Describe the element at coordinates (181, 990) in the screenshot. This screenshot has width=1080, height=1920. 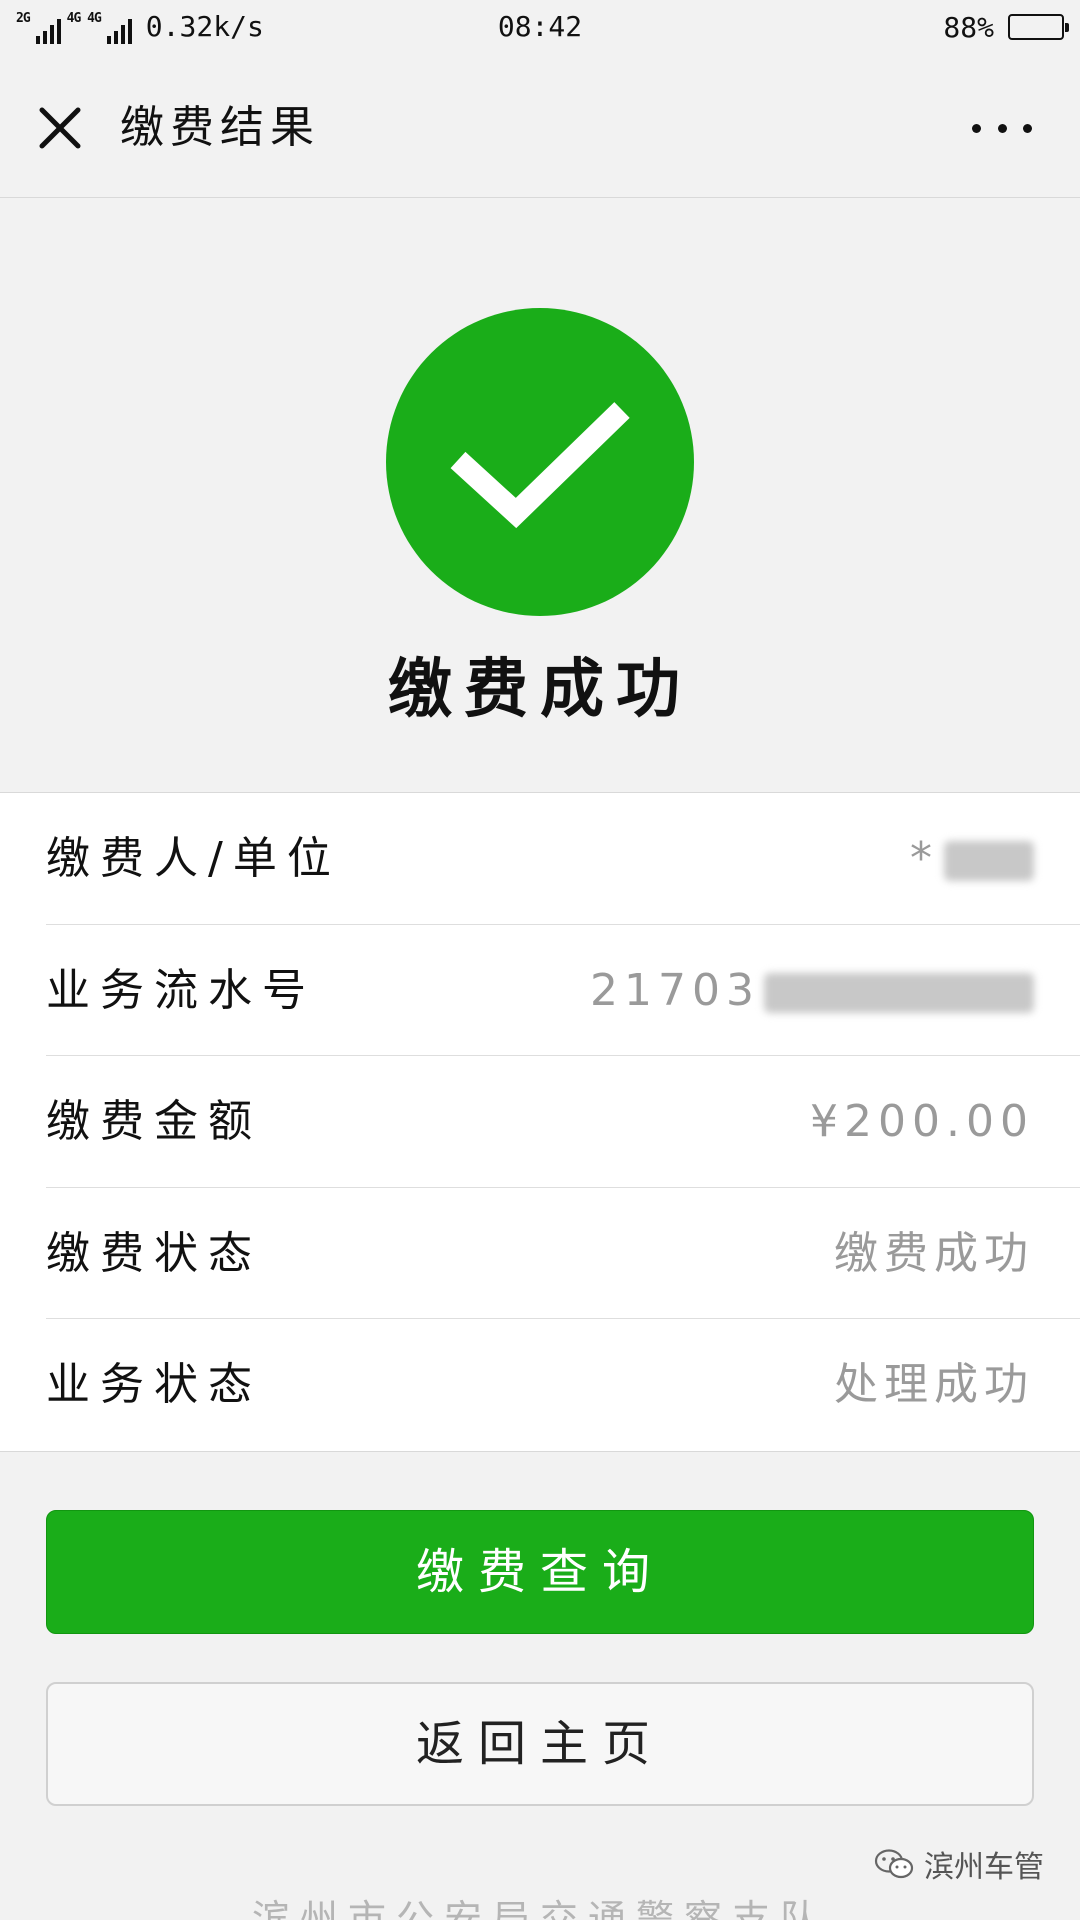
I see `detail-label: 业务流水号` at that location.